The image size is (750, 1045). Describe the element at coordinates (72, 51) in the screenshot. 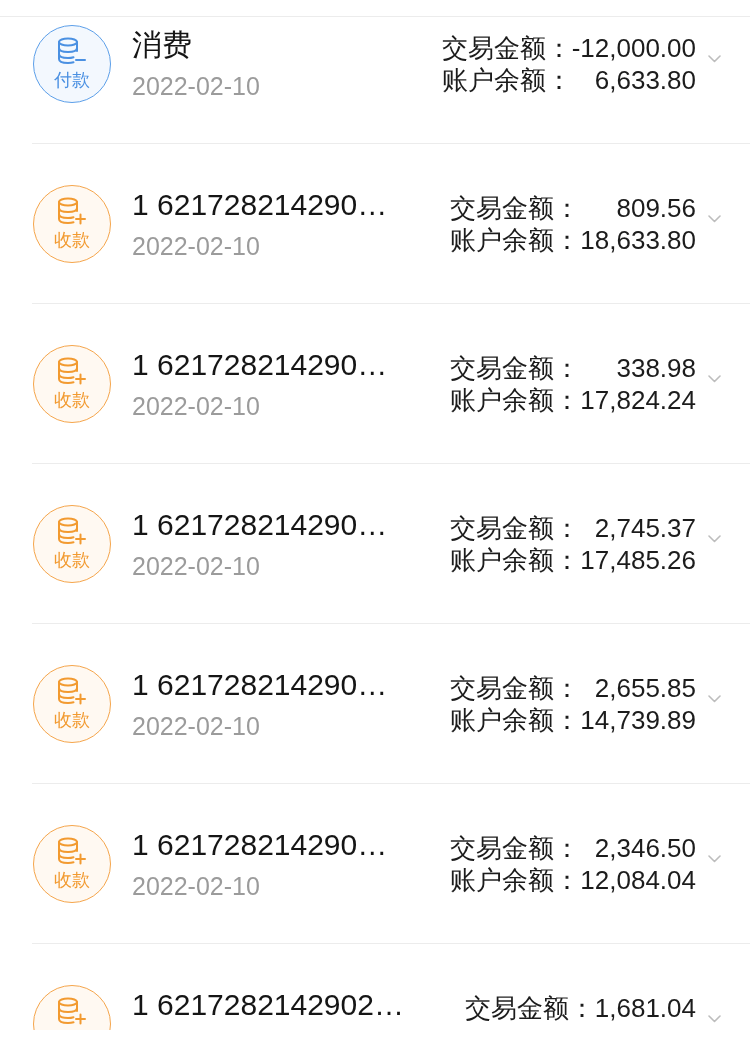

I see `database-minus-icon` at that location.